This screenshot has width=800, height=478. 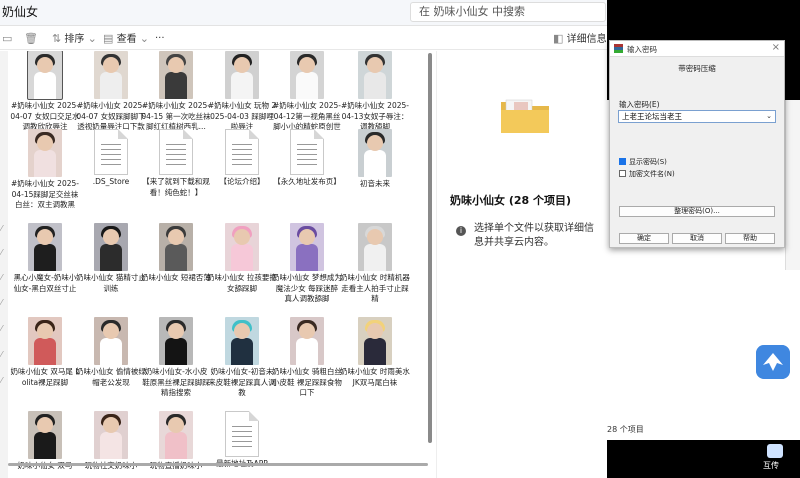 What do you see at coordinates (242, 258) in the screenshot?
I see `video-file: 奶味小仙女 拉孩要把女舔踩脚` at bounding box center [242, 258].